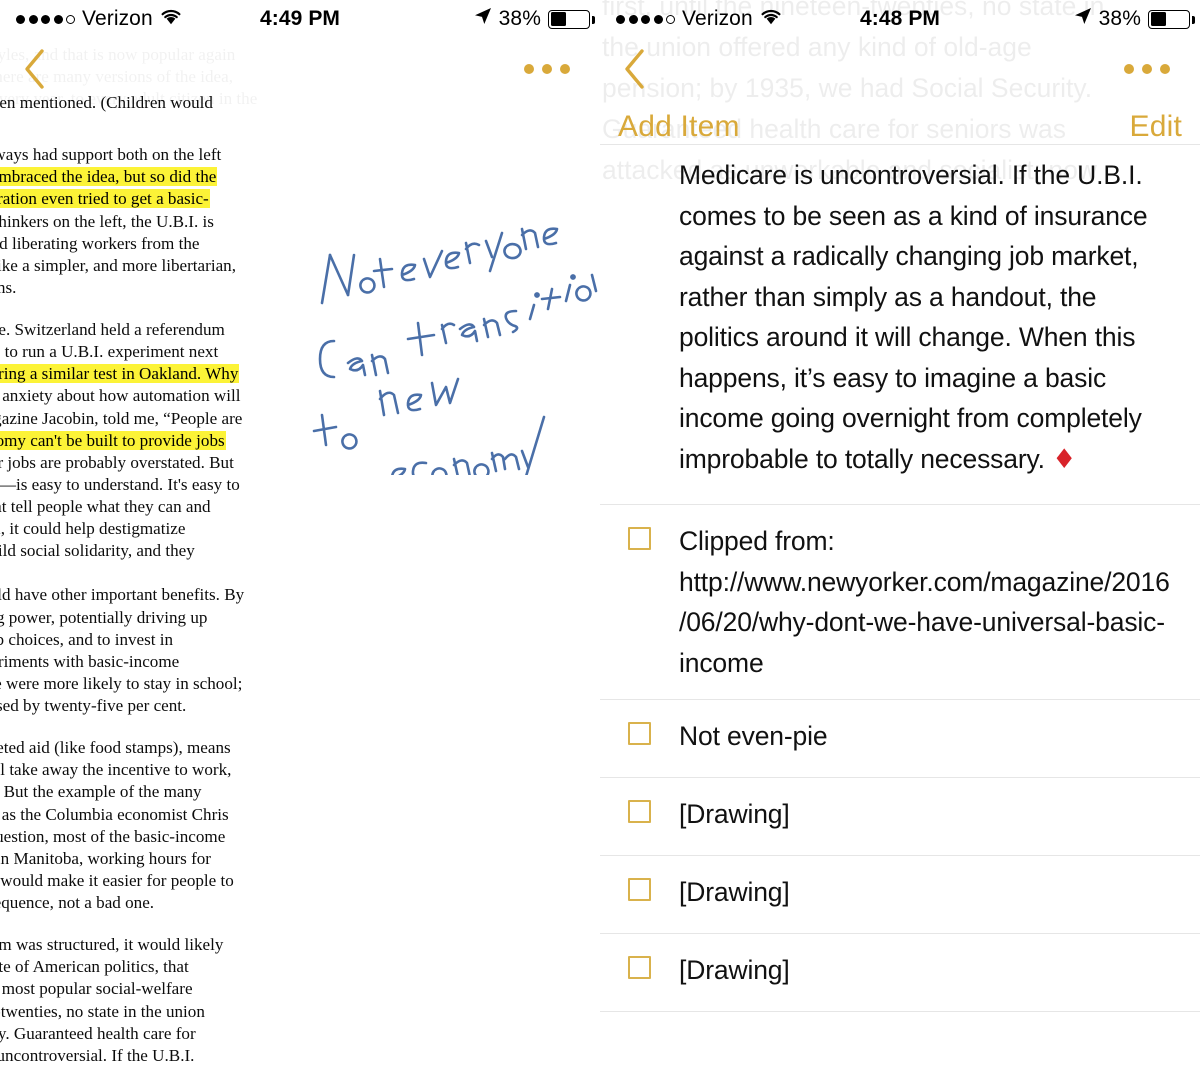 The image size is (1200, 1067). I want to click on clock-label: 4:48 PM, so click(900, 18).